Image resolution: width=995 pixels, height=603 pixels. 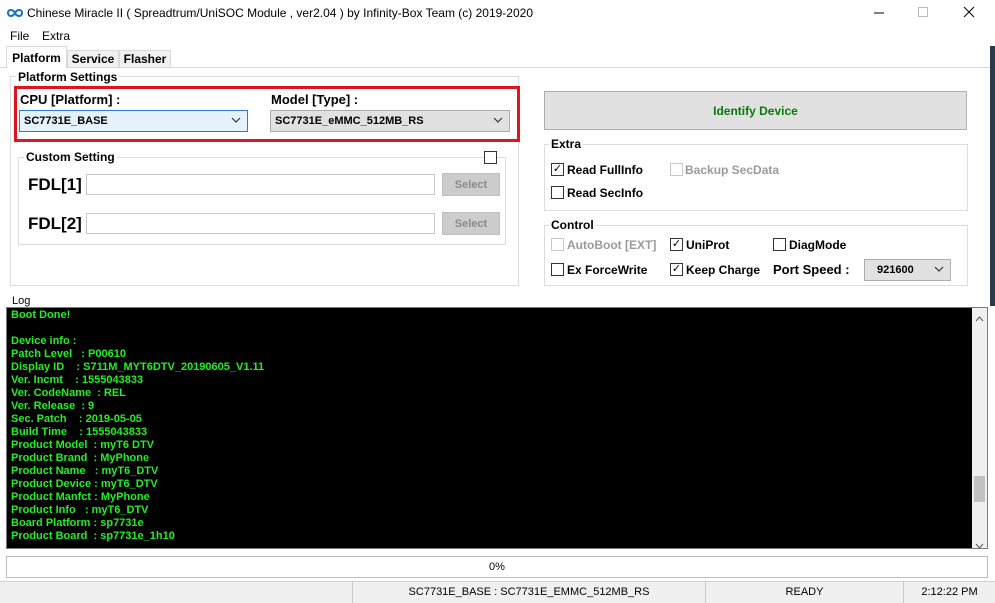 I want to click on port-speed-value: 921600, so click(x=895, y=270).